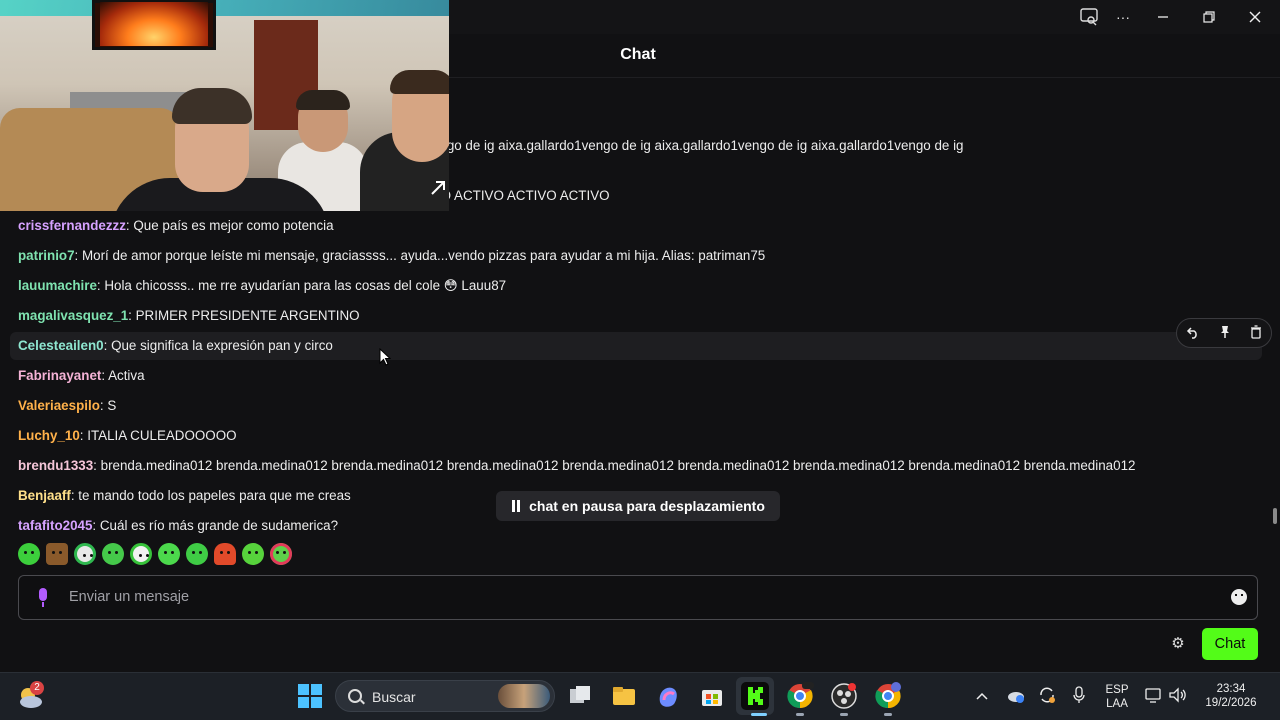 Image resolution: width=1280 pixels, height=720 pixels. I want to click on message-username: brendu1333, so click(55, 465).